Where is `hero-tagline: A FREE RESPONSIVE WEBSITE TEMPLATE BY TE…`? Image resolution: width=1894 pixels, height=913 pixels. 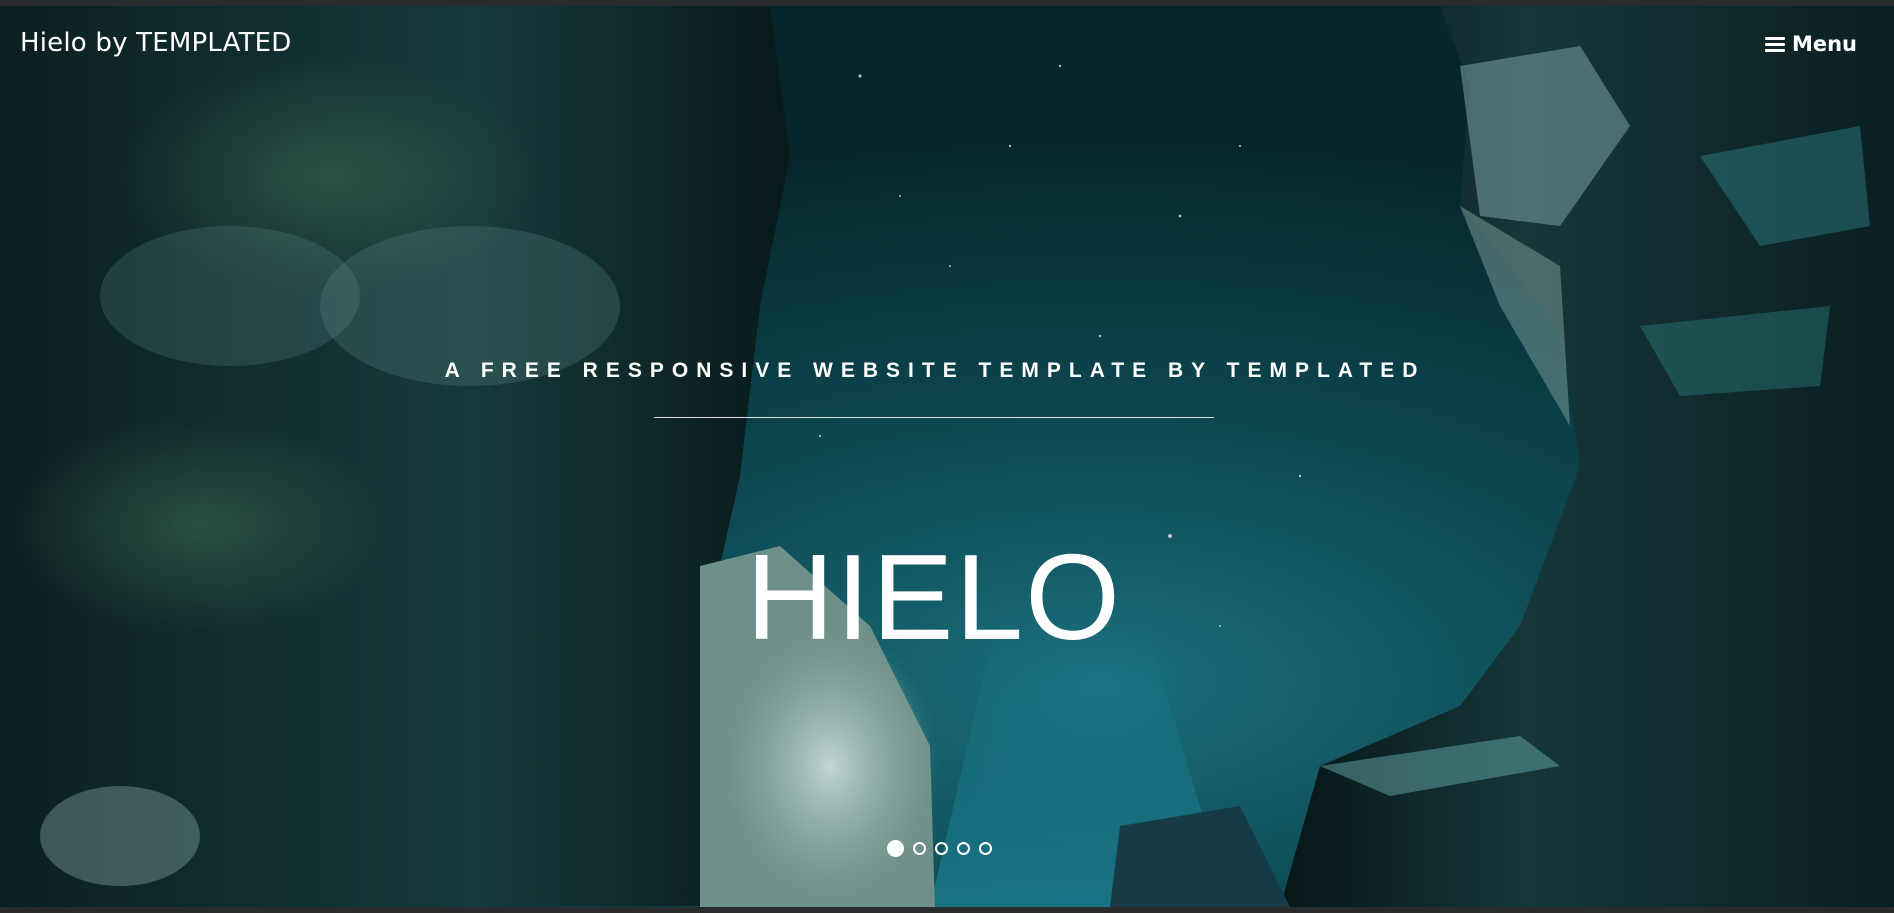 hero-tagline: A FREE RESPONSIVE WEBSITE TEMPLATE BY TE… is located at coordinates (935, 370).